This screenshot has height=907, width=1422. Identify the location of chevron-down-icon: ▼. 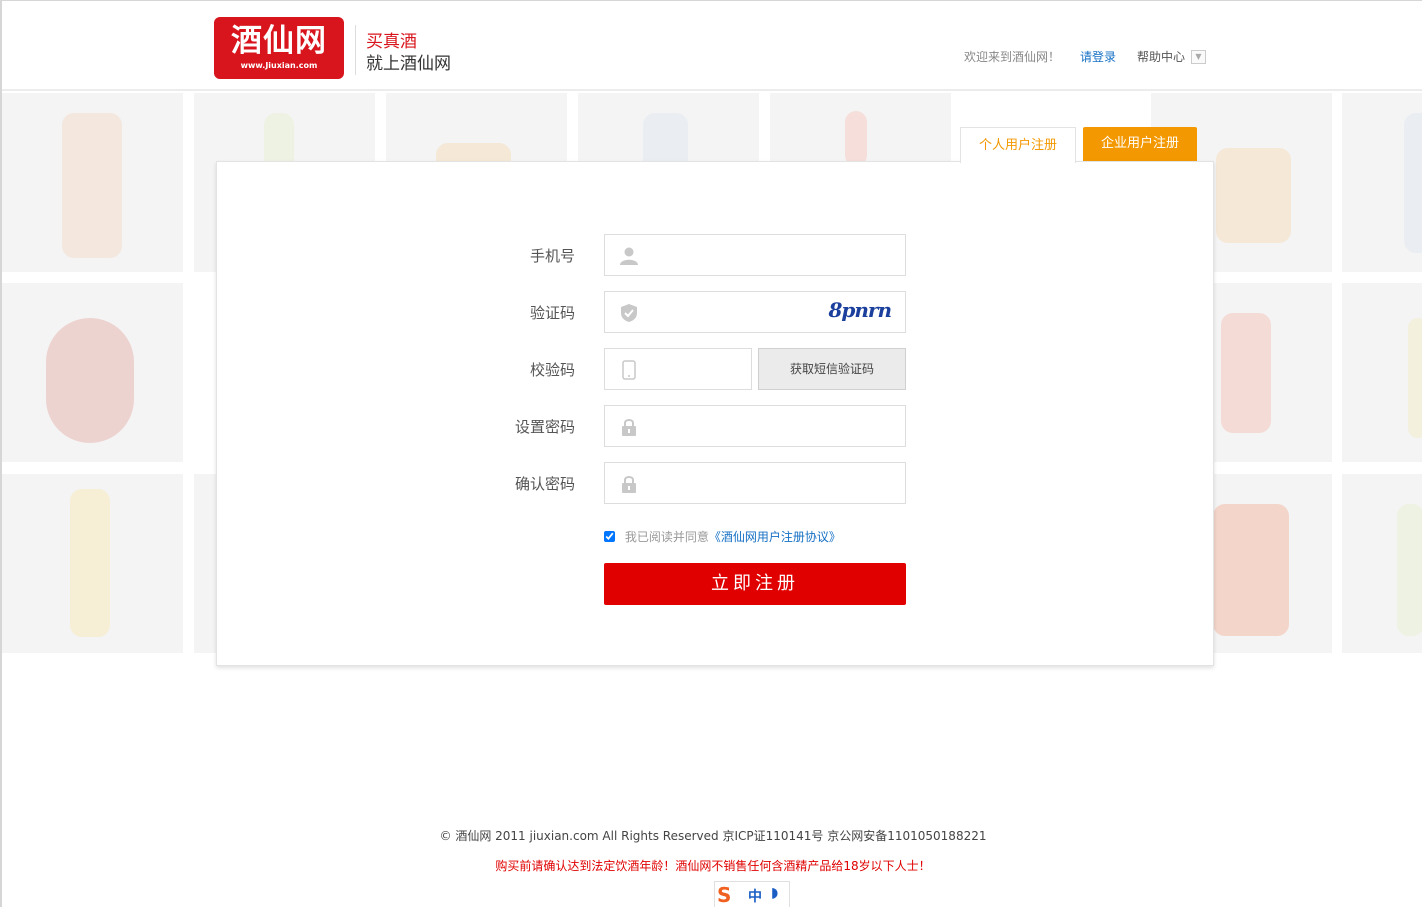
(1198, 57).